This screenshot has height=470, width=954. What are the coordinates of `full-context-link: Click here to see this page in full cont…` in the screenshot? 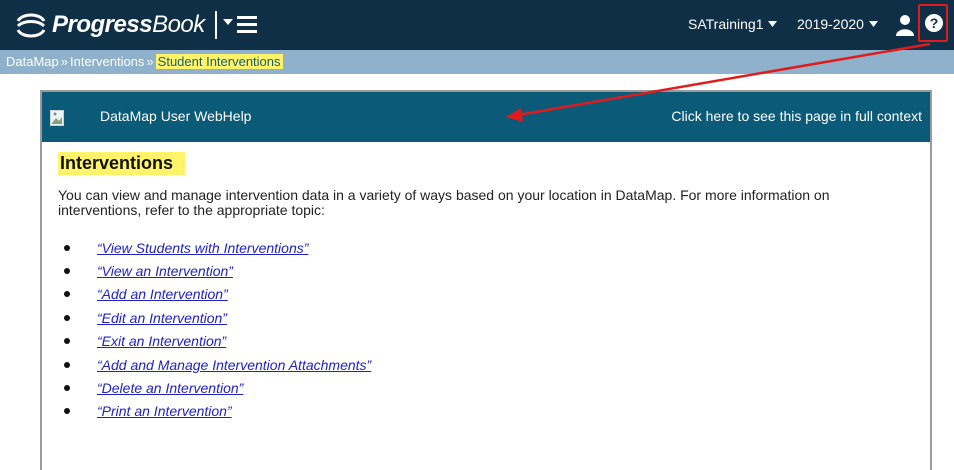 It's located at (796, 116).